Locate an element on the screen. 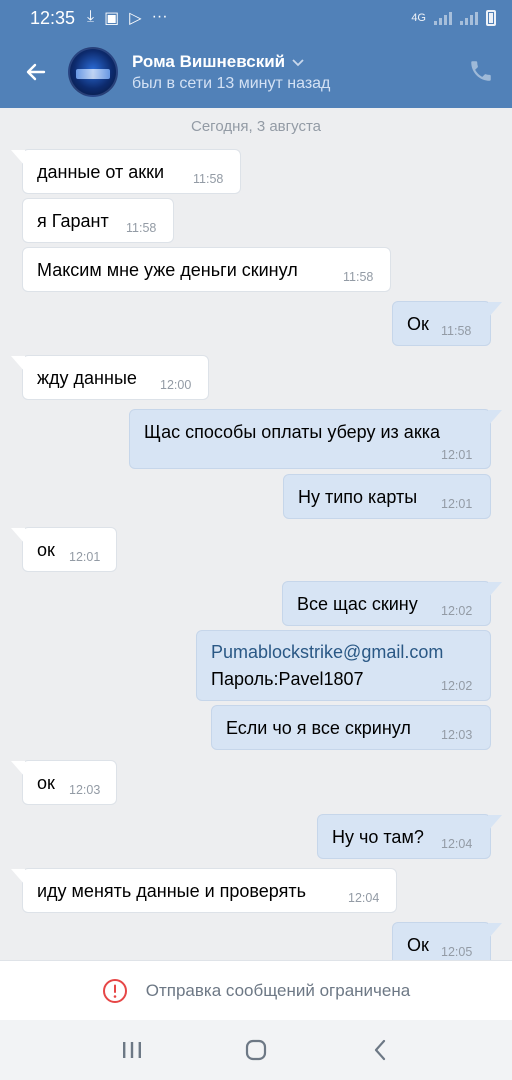 This screenshot has height=1080, width=512. message-outgoing: Если чо я все скринул 12:03 is located at coordinates (351, 727).